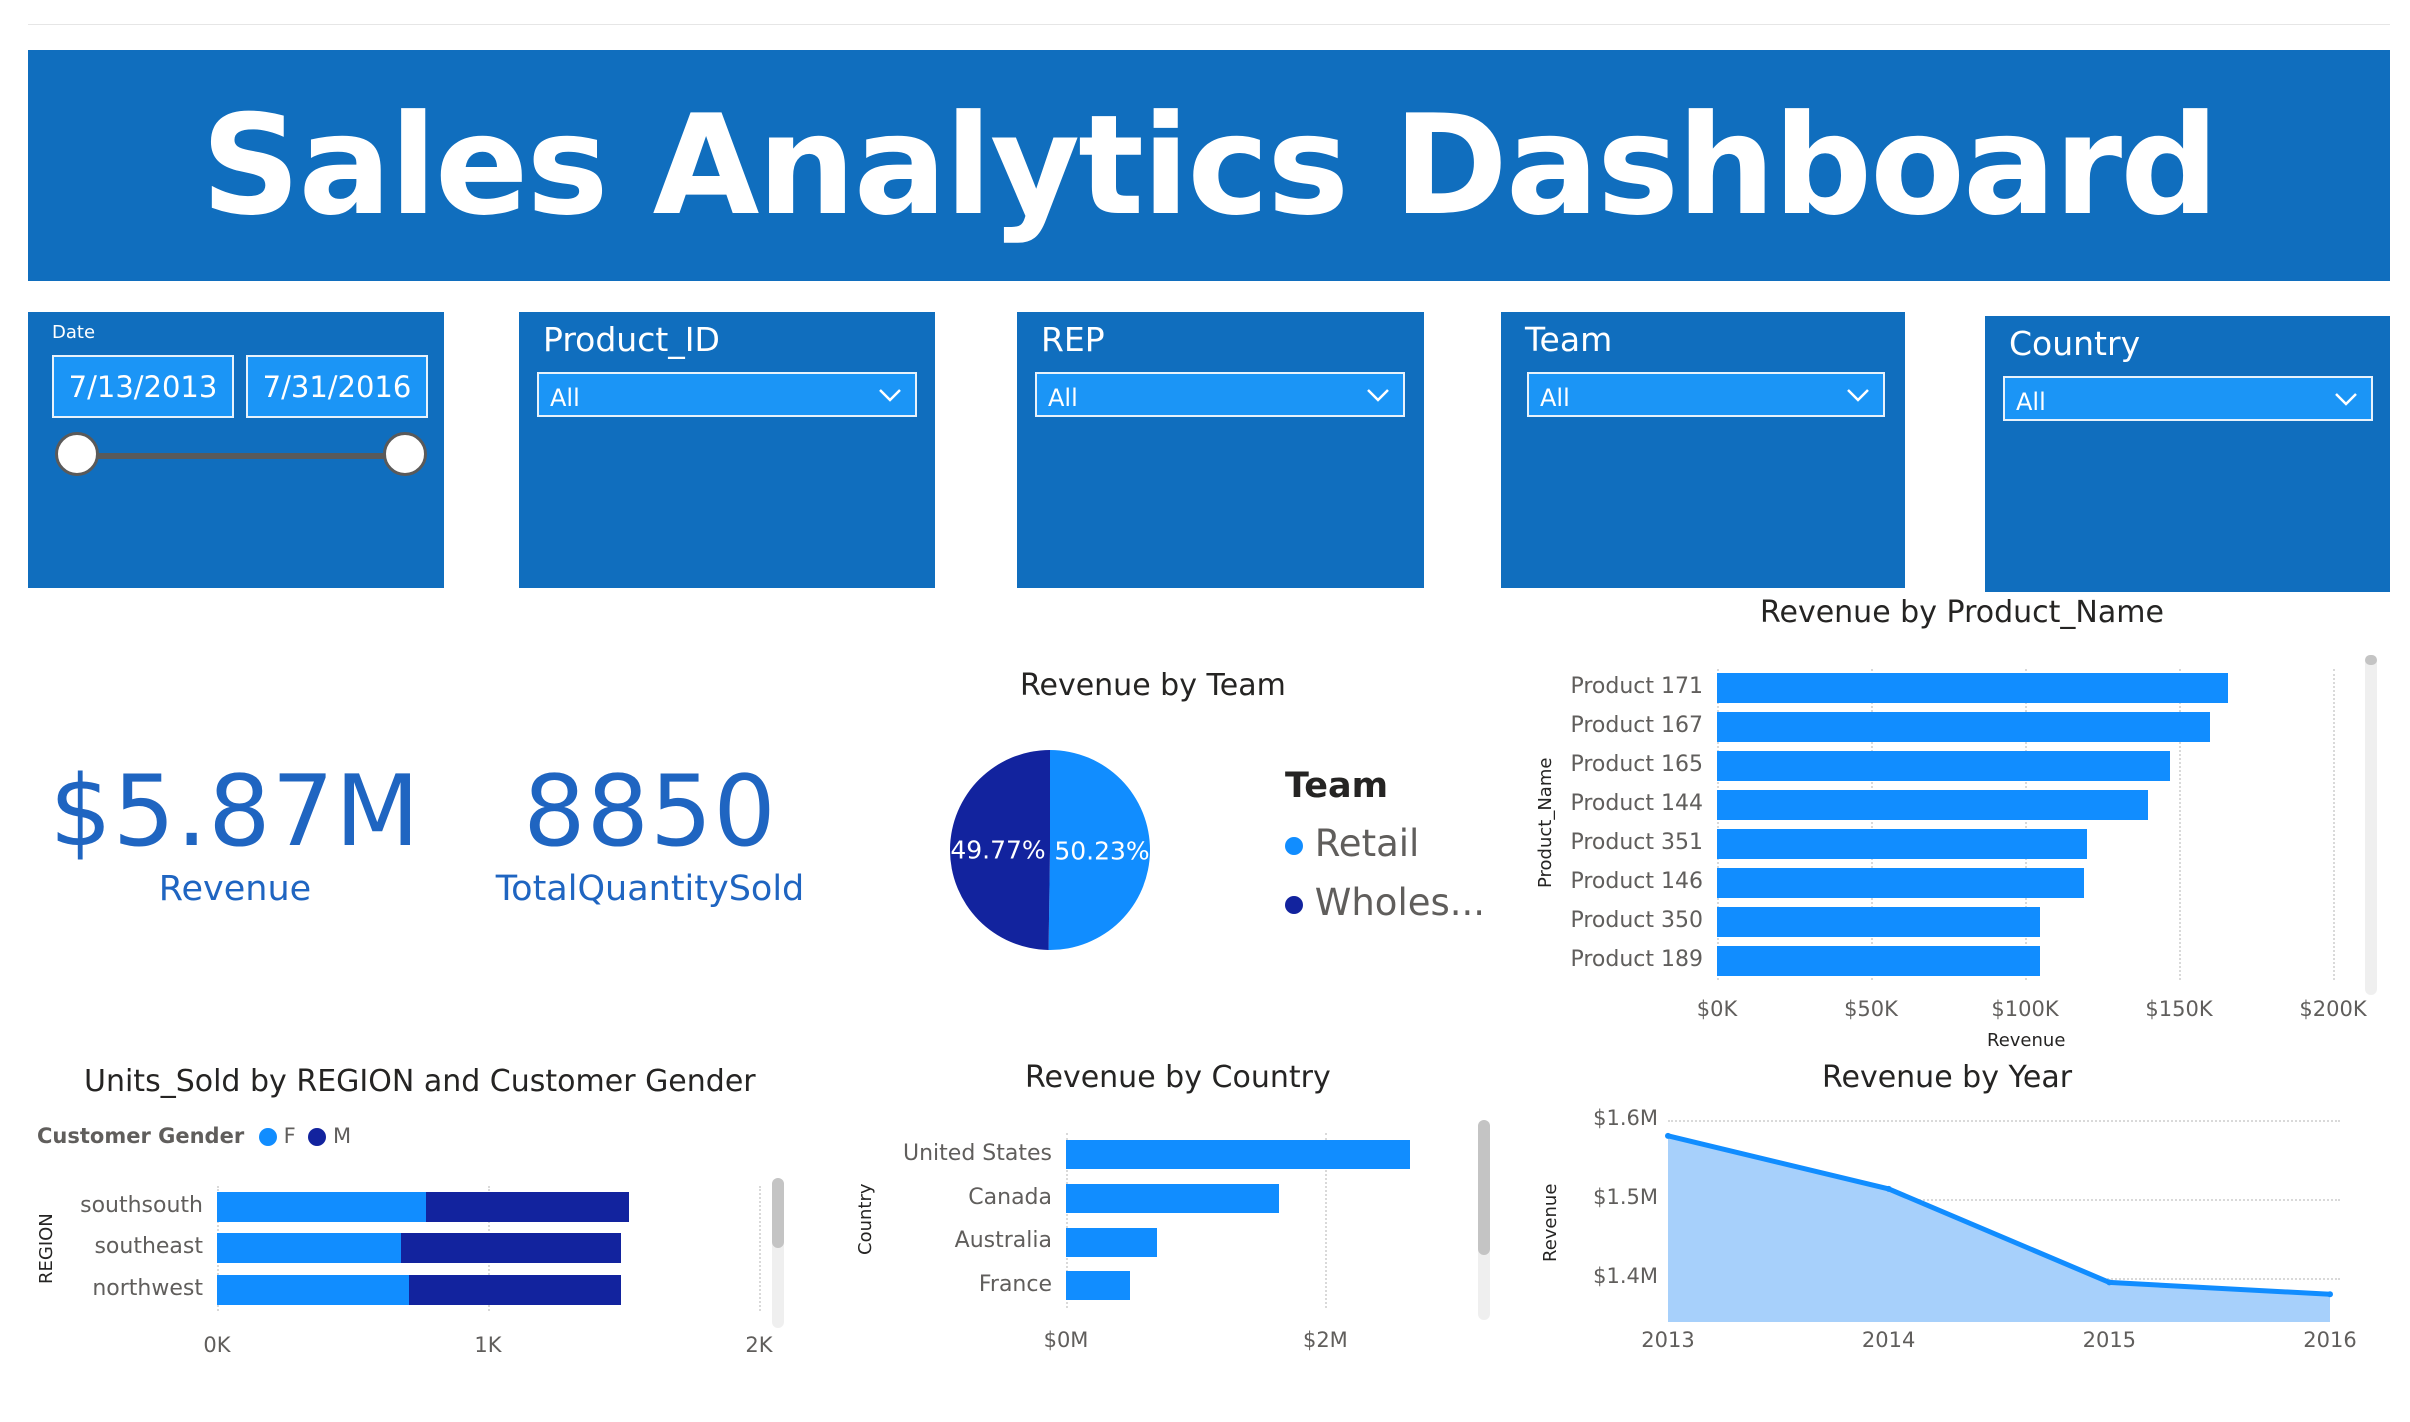 Image resolution: width=2410 pixels, height=1422 pixels. I want to click on product-category-label: Product 167, so click(1636, 726).